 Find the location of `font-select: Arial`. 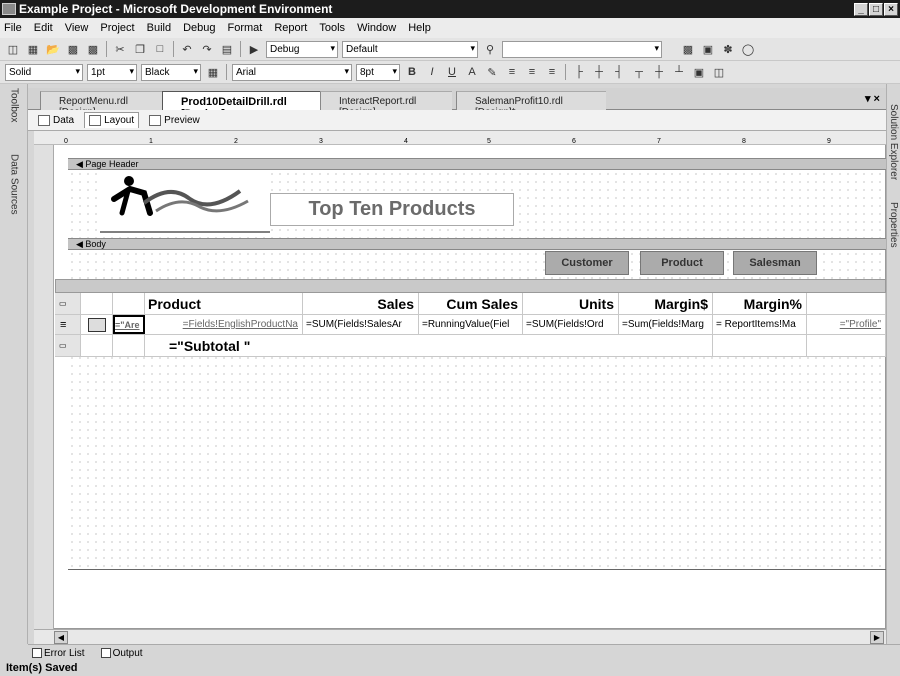

font-select: Arial is located at coordinates (292, 72).